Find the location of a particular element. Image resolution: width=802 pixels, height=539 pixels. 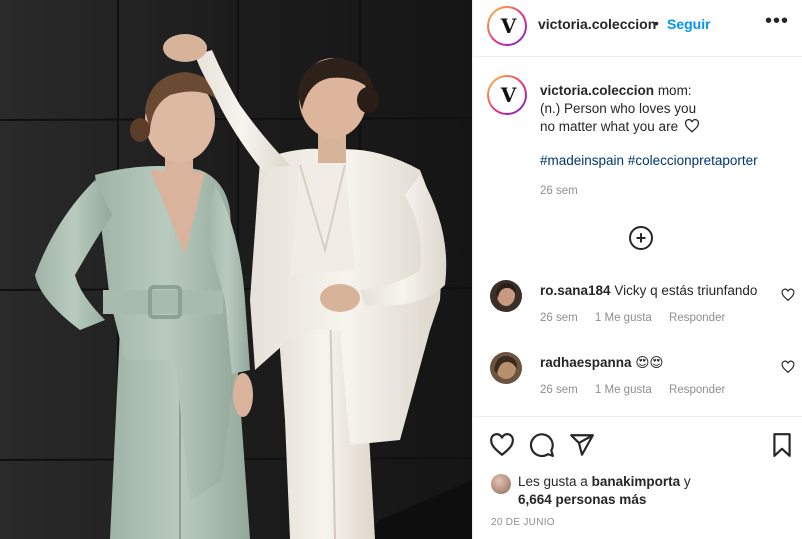

caption-time: 26 sem is located at coordinates (559, 191).